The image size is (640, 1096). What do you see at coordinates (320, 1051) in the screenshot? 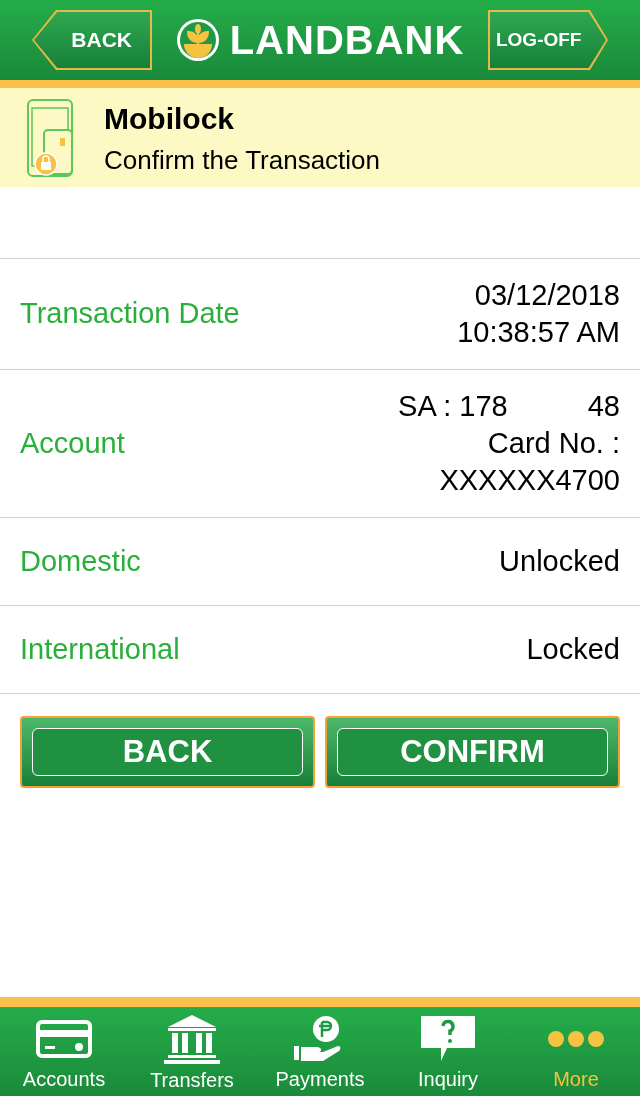
I see `nav-tab: Payments` at bounding box center [320, 1051].